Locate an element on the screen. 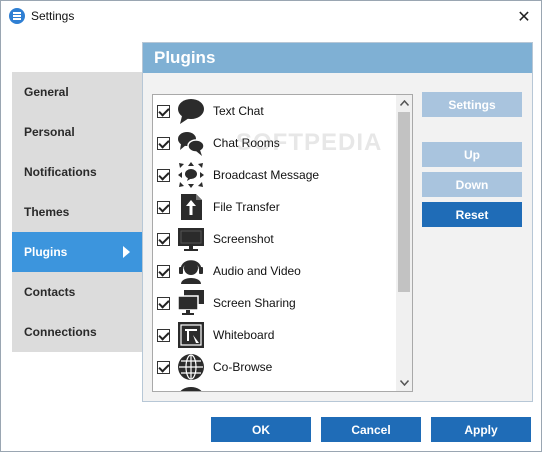 The width and height of the screenshot is (542, 452). plugin-row-screenshot: Screenshot is located at coordinates (275, 239).